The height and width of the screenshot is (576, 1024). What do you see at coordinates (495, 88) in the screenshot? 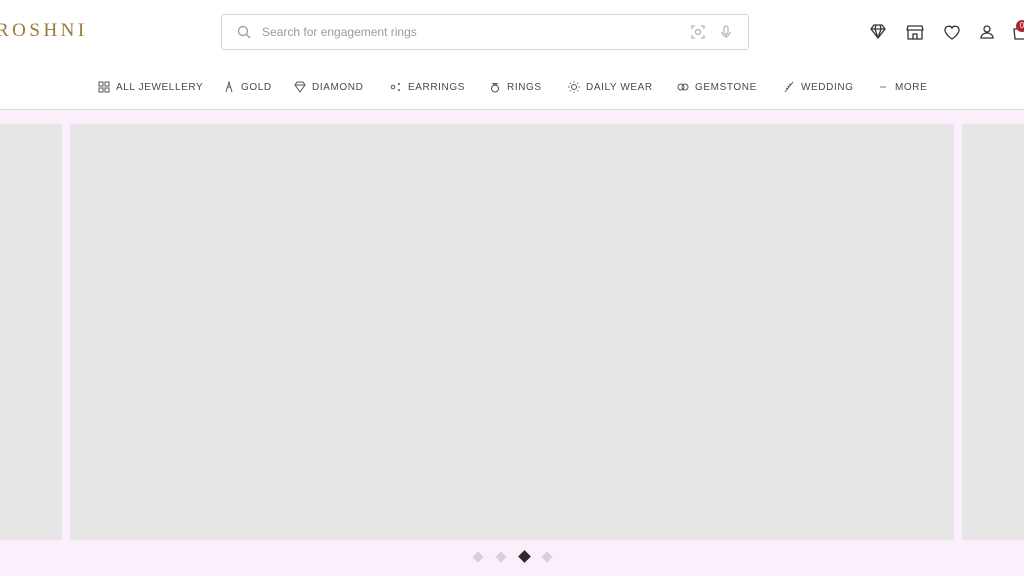
I see `ring-icon` at bounding box center [495, 88].